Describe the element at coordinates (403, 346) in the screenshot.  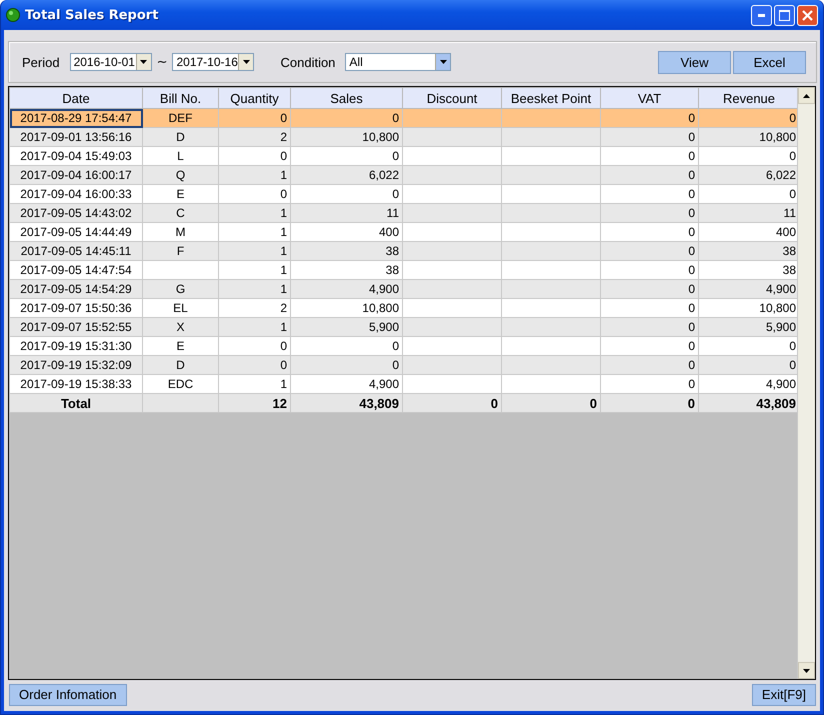
I see `table-row: 2017-09-19 15:31:30 E 0 0 0 0` at that location.